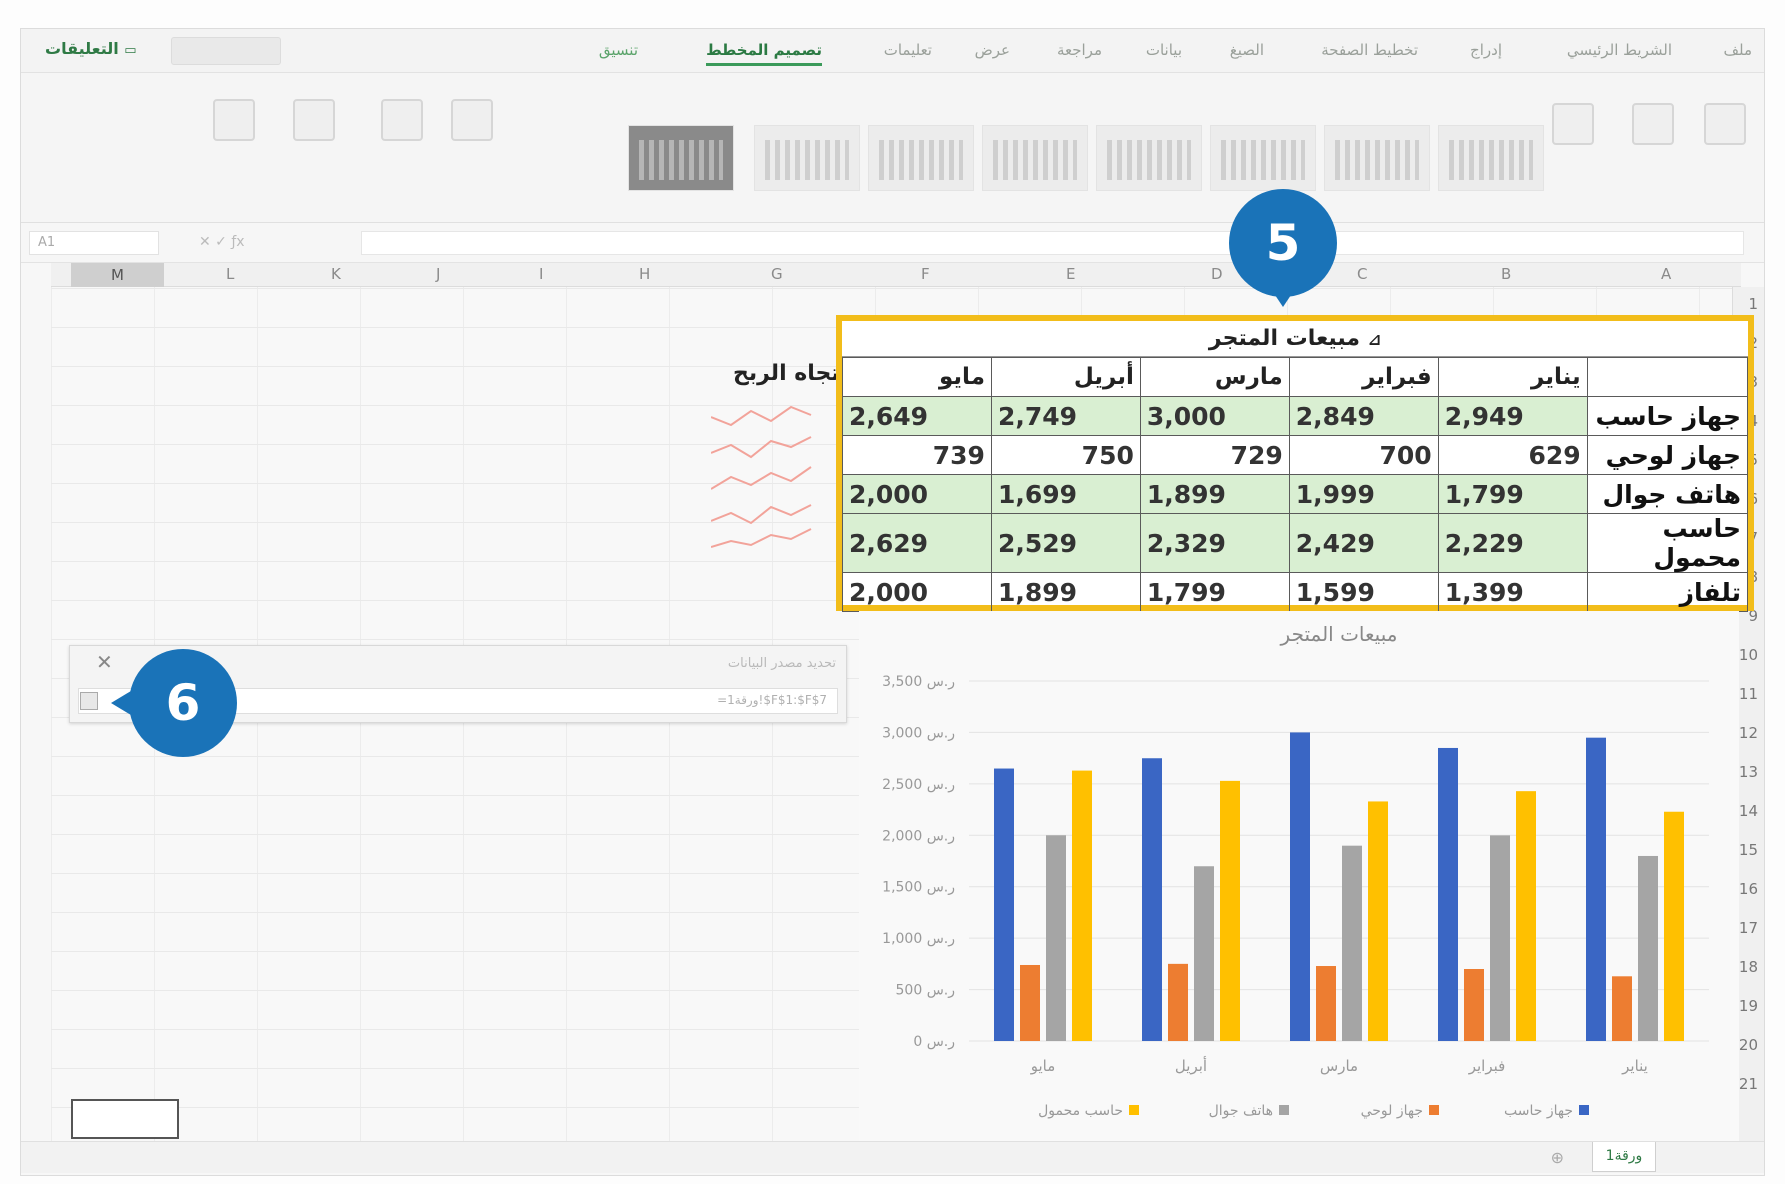 The height and width of the screenshot is (1184, 1785). I want to click on close-icon: ✕, so click(104, 662).